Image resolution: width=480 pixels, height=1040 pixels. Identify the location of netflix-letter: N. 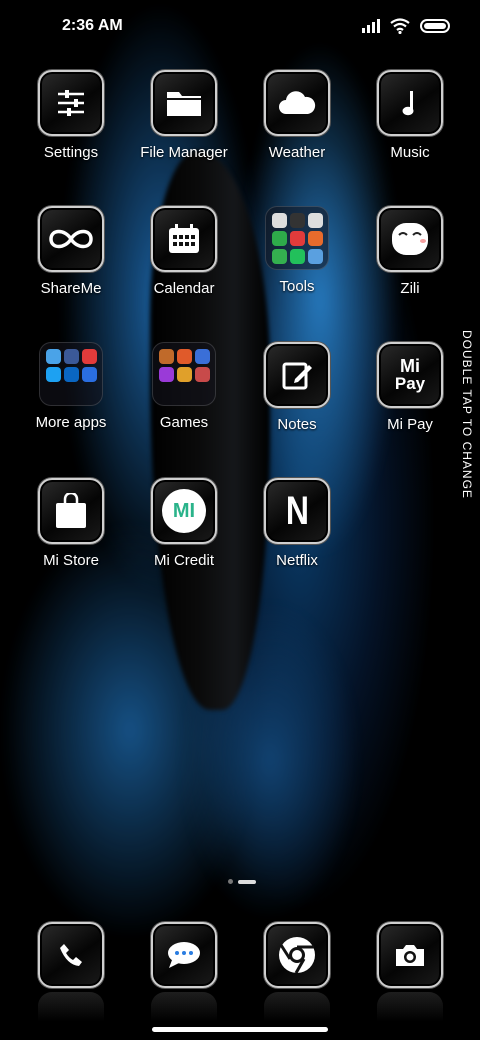
(297, 510).